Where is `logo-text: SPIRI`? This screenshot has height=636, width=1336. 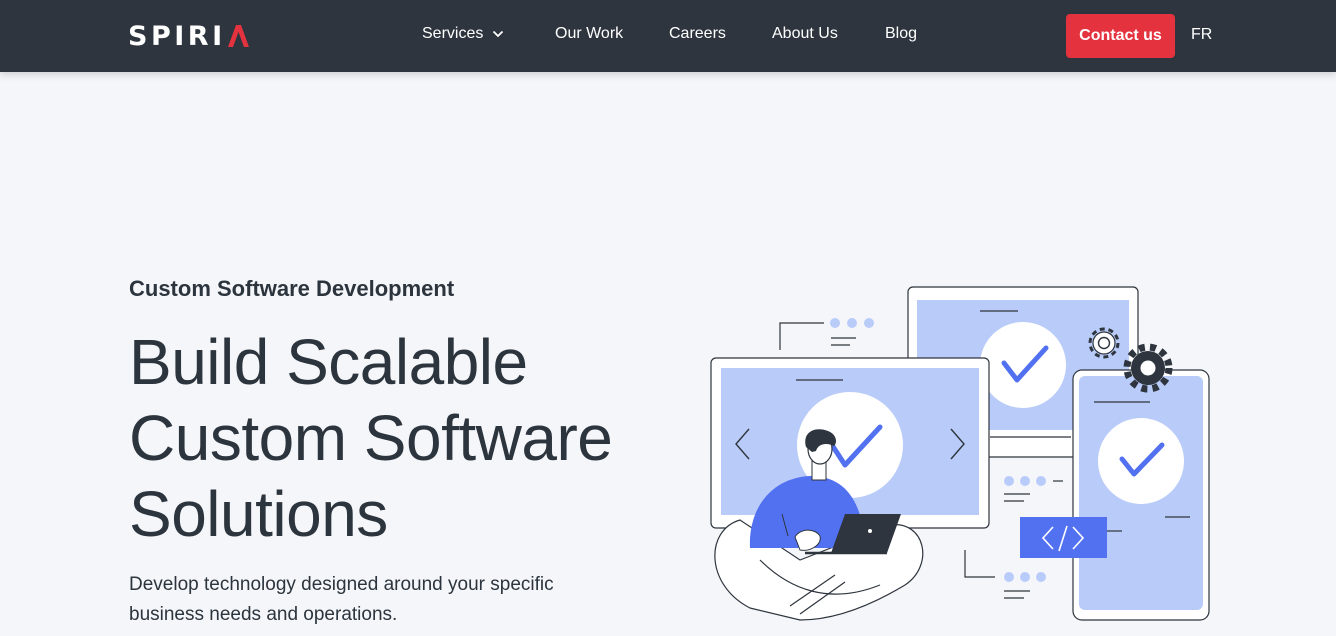
logo-text: SPIRI is located at coordinates (177, 36).